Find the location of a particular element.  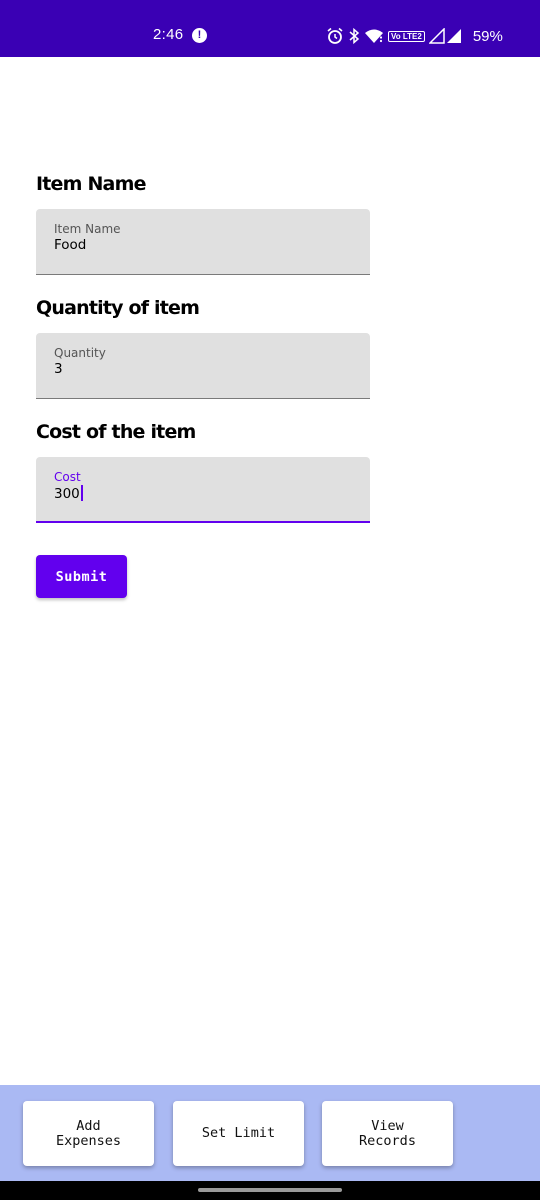

signal-icon is located at coordinates (444, 36).